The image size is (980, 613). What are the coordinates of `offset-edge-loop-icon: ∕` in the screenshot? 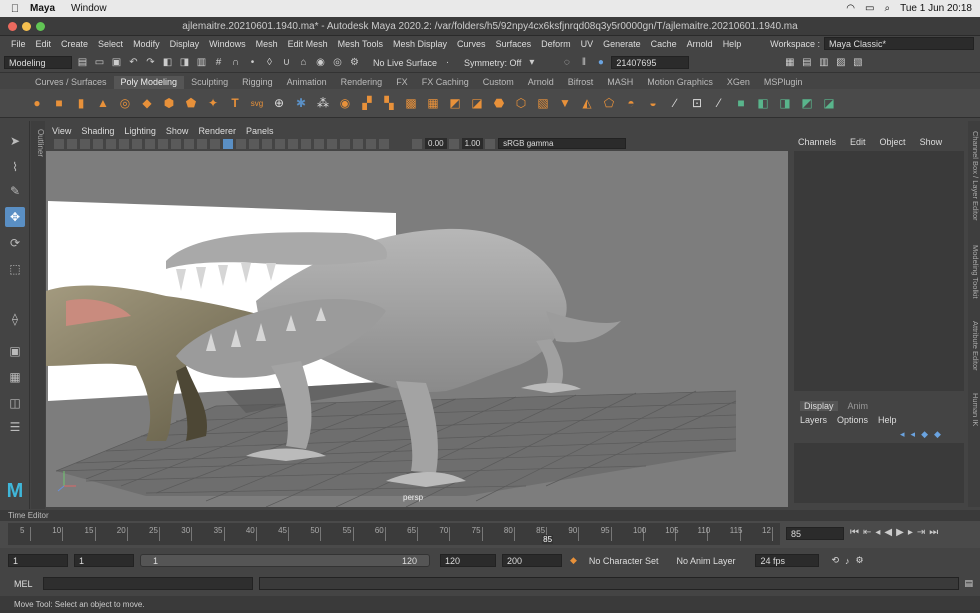 It's located at (675, 103).